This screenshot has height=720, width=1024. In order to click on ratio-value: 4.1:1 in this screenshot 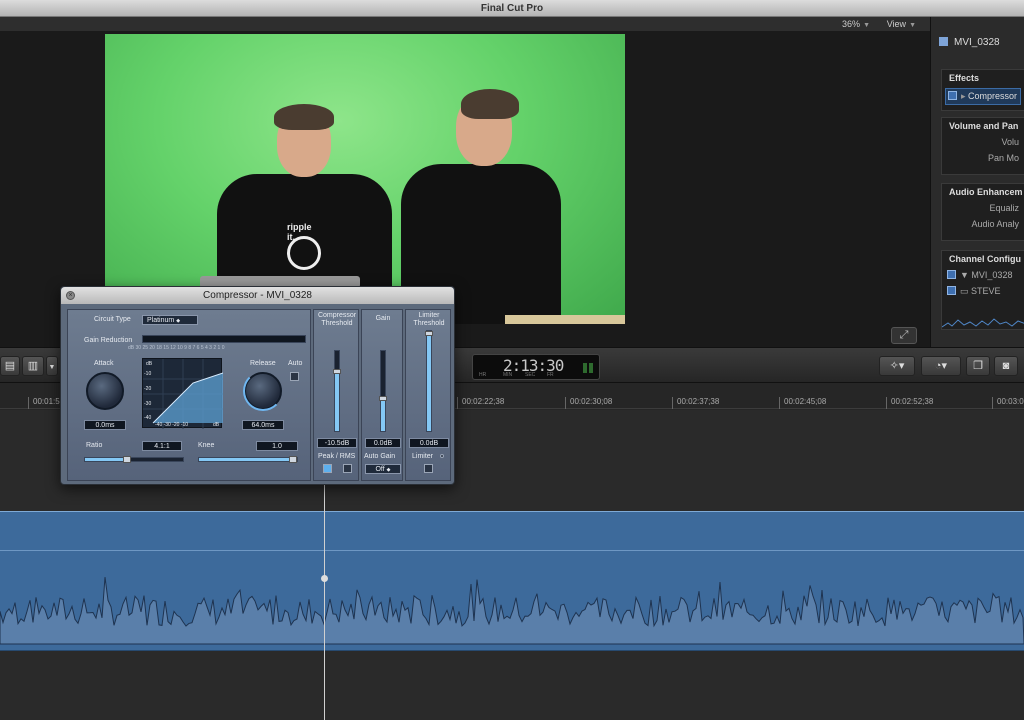, I will do `click(162, 446)`.